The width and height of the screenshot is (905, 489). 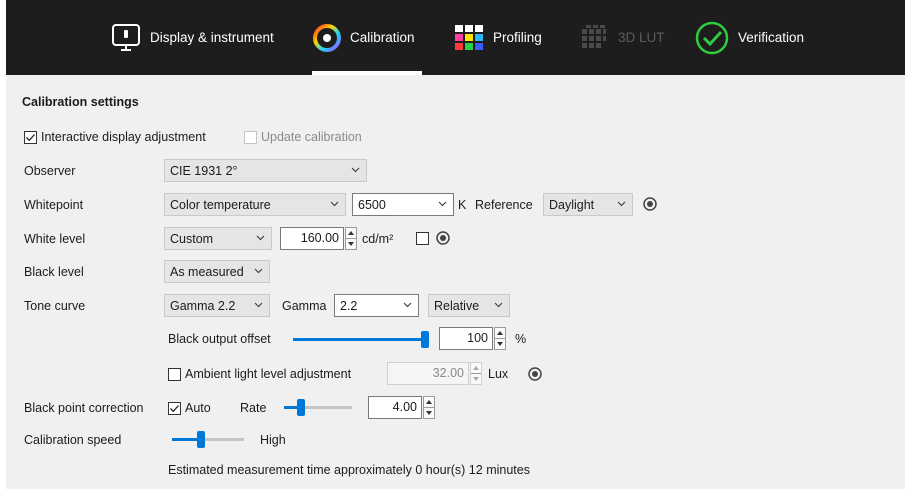 I want to click on tab-label: Display & instrument, so click(x=212, y=37).